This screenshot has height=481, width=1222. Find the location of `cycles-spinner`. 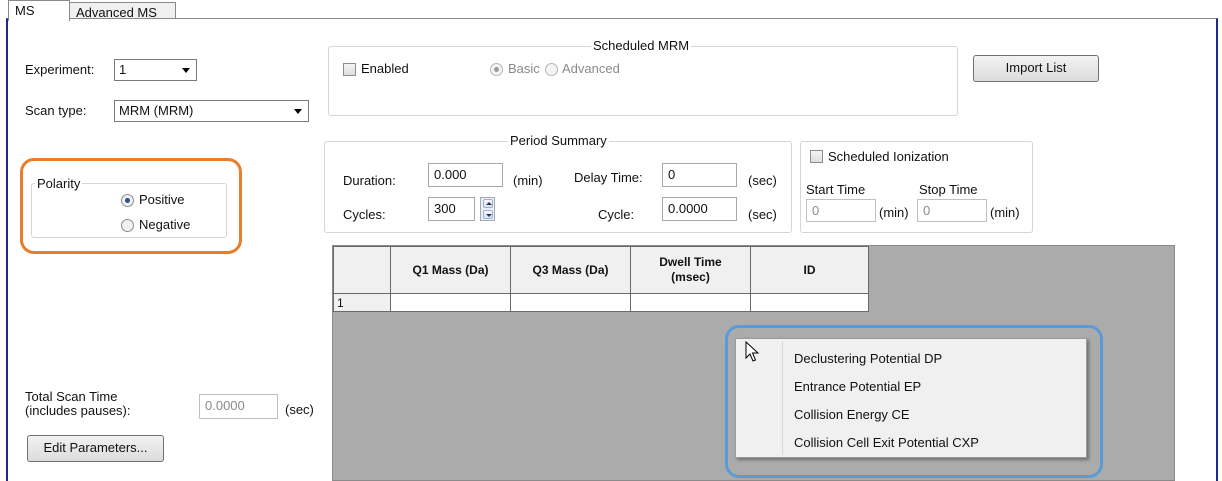

cycles-spinner is located at coordinates (487, 209).